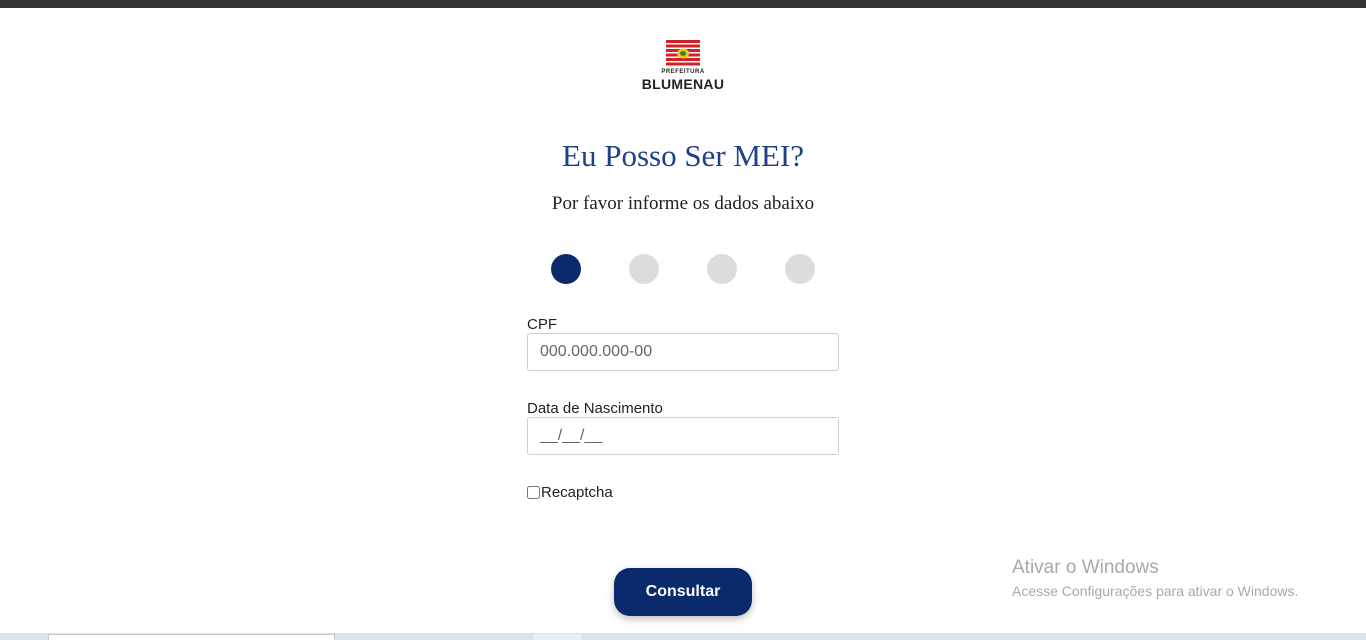 The width and height of the screenshot is (1366, 640). I want to click on taskbar-item, so click(558, 637).